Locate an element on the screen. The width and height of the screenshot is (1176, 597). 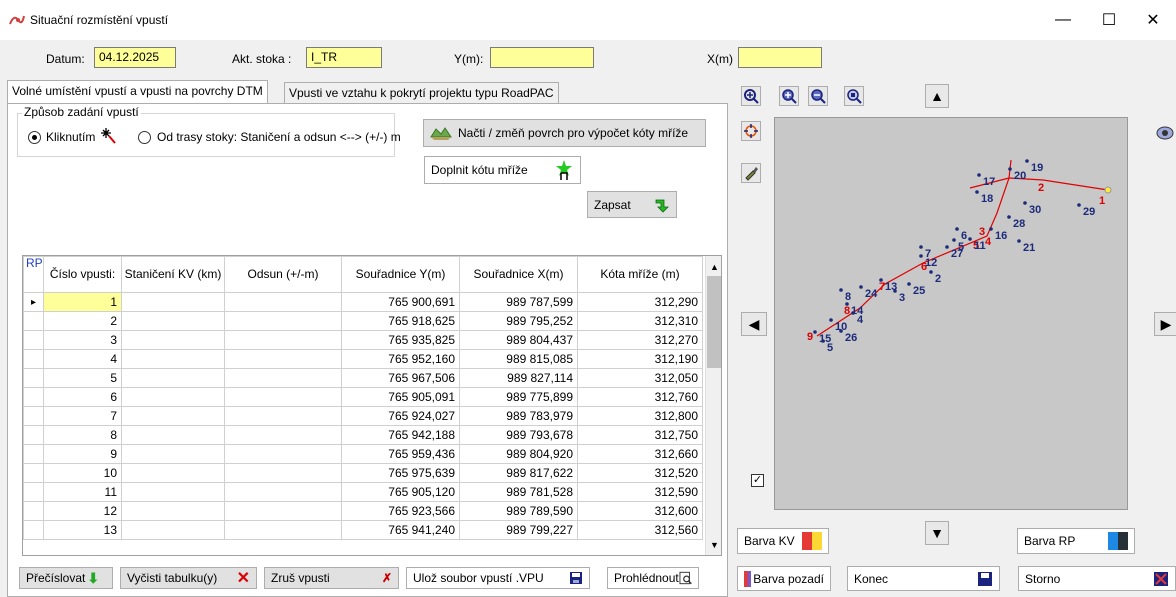
cell-y: 765 952,160 is located at coordinates (400, 359).